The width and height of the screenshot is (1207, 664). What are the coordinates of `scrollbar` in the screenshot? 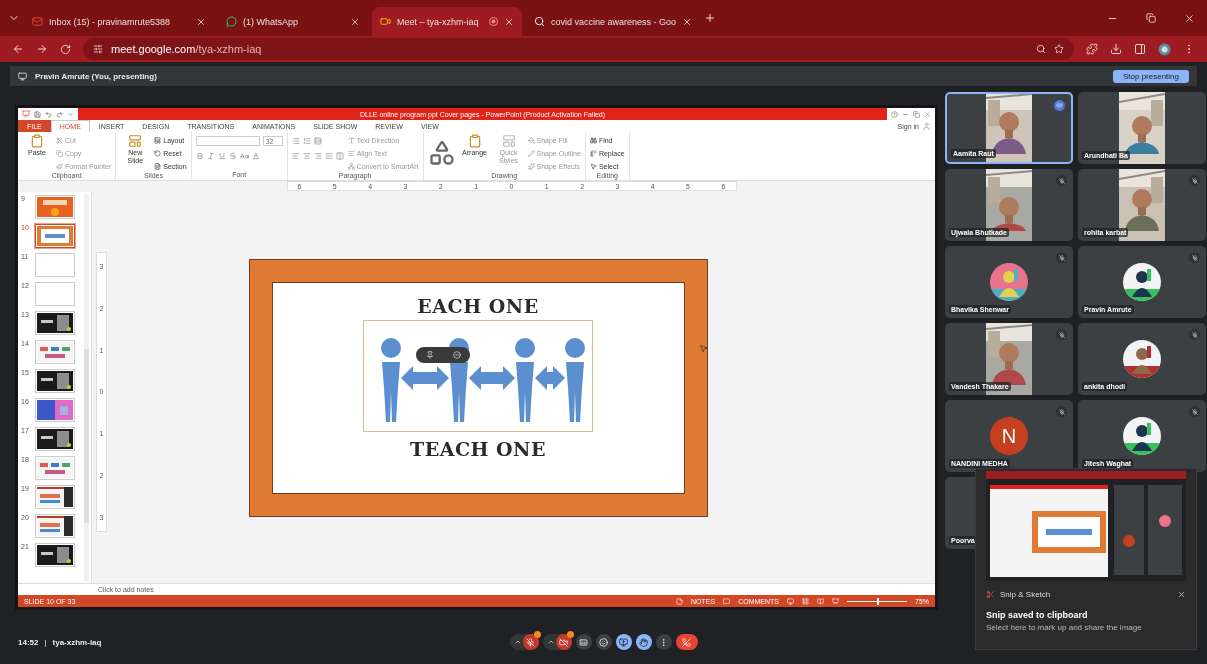 It's located at (86, 387).